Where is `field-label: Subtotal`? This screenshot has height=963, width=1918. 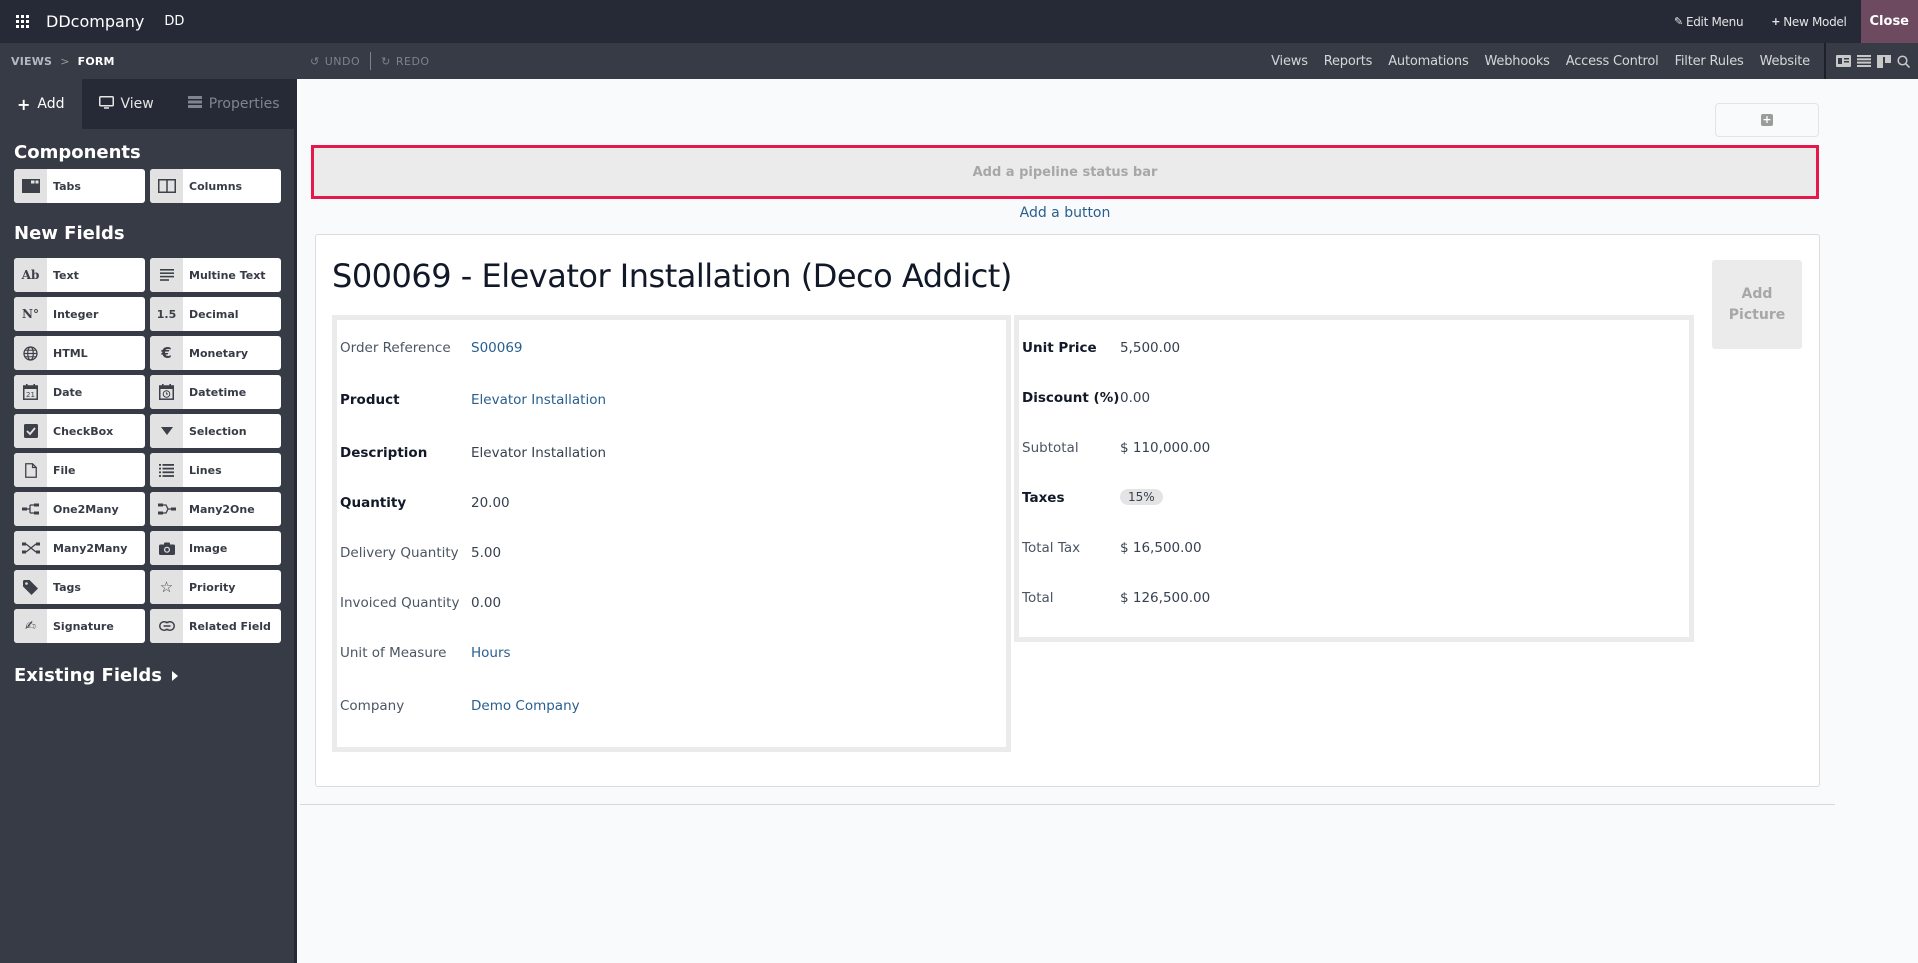 field-label: Subtotal is located at coordinates (1050, 448).